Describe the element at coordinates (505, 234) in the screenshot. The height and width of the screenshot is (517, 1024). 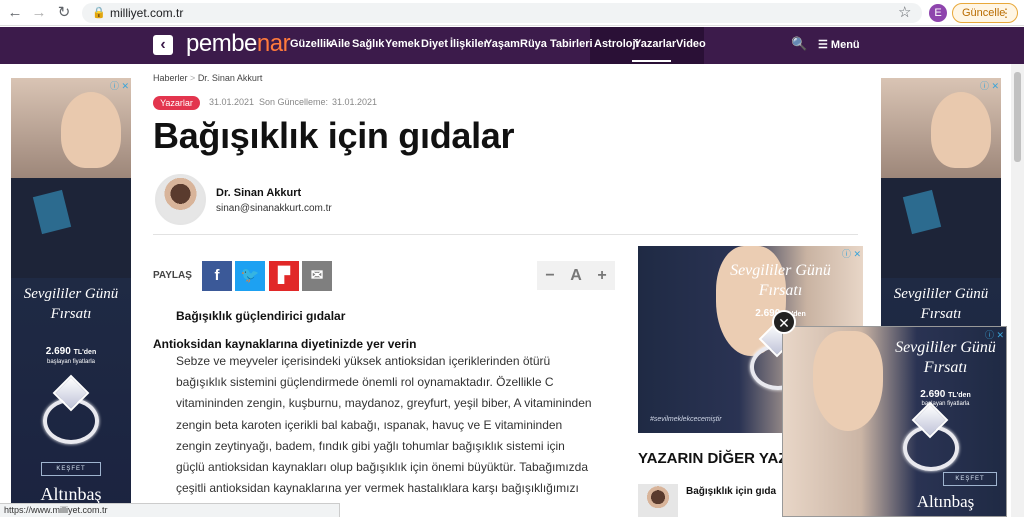
I see `divider` at that location.